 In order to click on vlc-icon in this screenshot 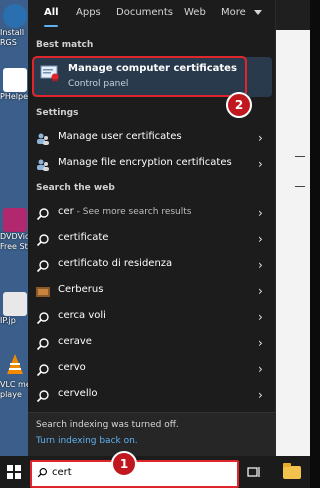, I will do `click(15, 364)`.